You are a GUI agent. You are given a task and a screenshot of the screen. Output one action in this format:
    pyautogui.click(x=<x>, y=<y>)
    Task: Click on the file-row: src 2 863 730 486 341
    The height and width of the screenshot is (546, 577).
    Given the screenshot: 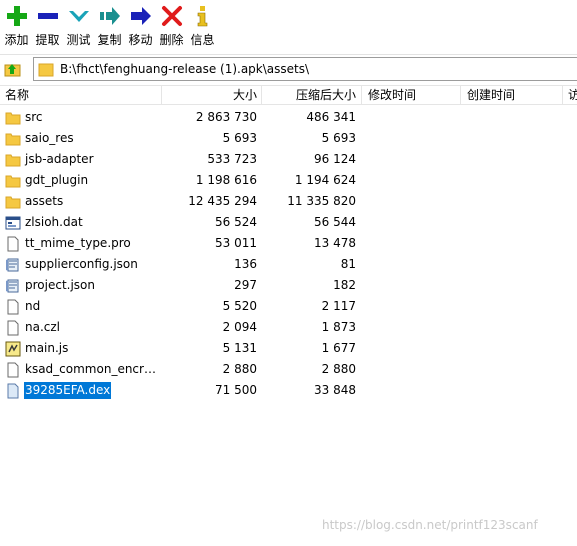 What is the action you would take?
    pyautogui.click(x=288, y=117)
    